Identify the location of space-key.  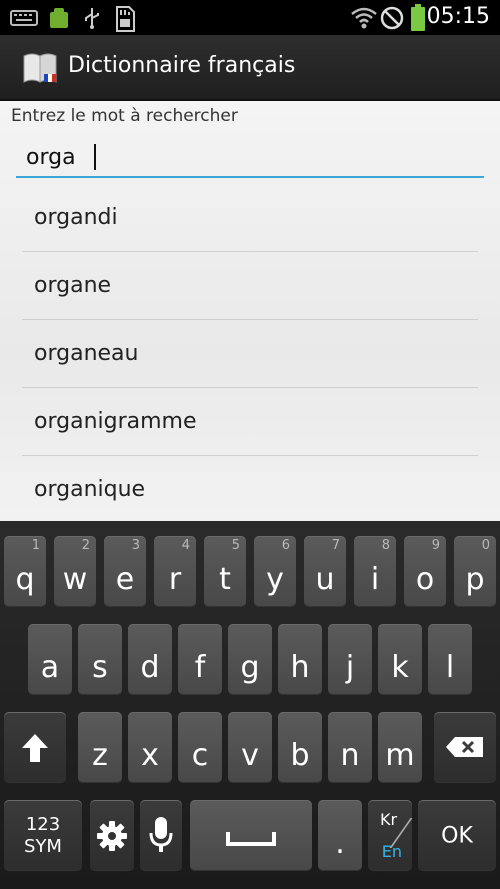
(251, 835).